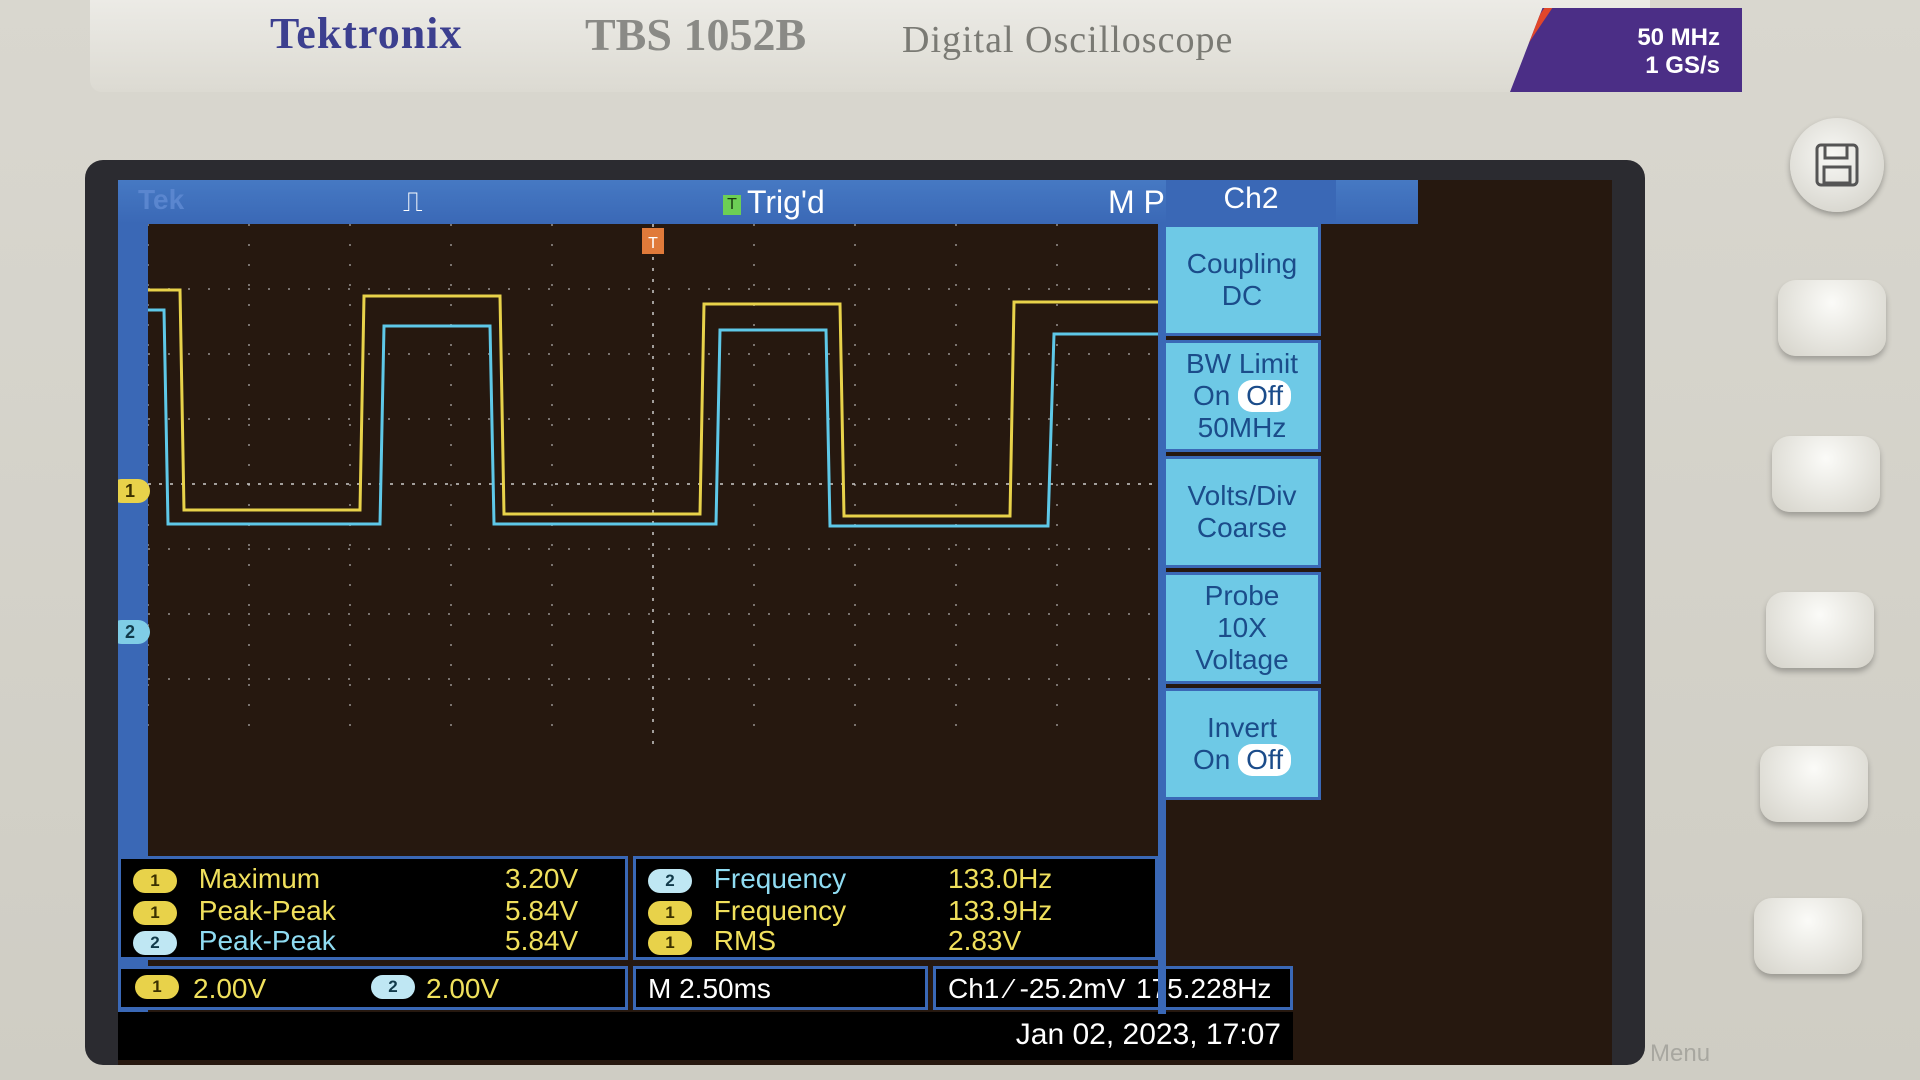 The height and width of the screenshot is (1080, 1920). Describe the element at coordinates (134, 491) in the screenshot. I see `ch1-ground-marker: 1` at that location.